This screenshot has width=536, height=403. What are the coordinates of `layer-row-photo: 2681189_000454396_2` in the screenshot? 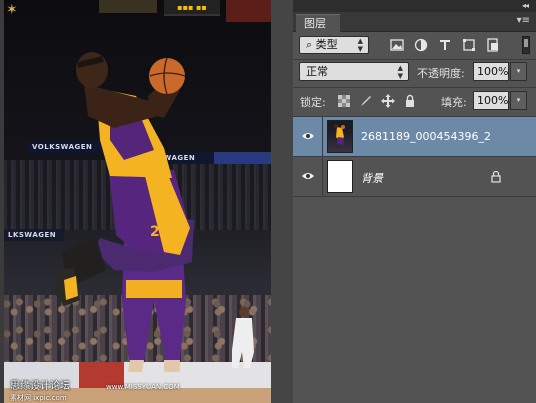 It's located at (414, 136).